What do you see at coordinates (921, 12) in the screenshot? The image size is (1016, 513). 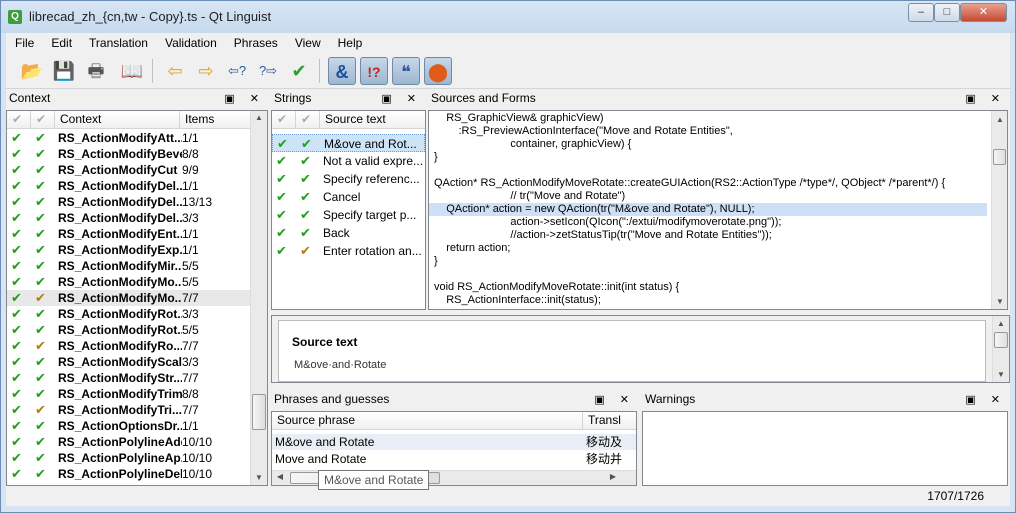 I see `minimize-button: –` at bounding box center [921, 12].